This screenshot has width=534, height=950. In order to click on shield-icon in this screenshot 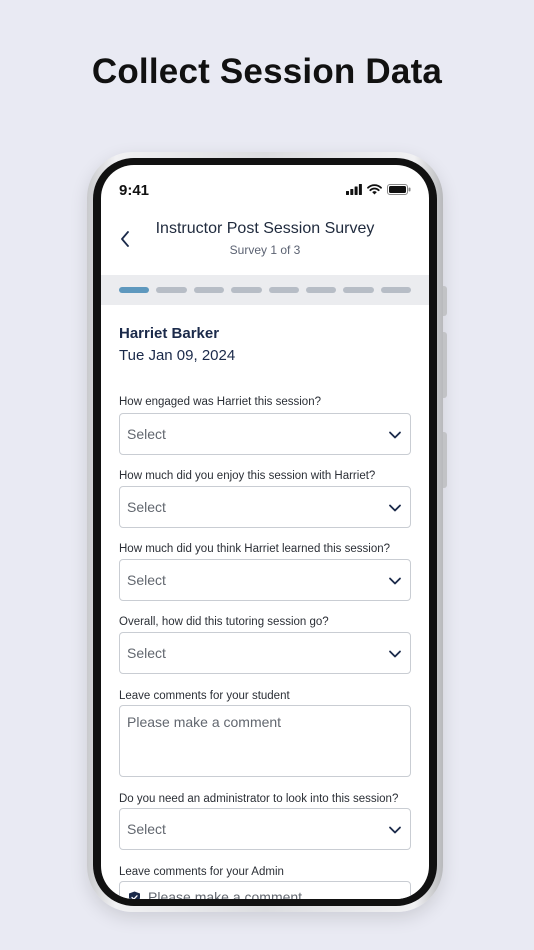, I will do `click(134, 895)`.